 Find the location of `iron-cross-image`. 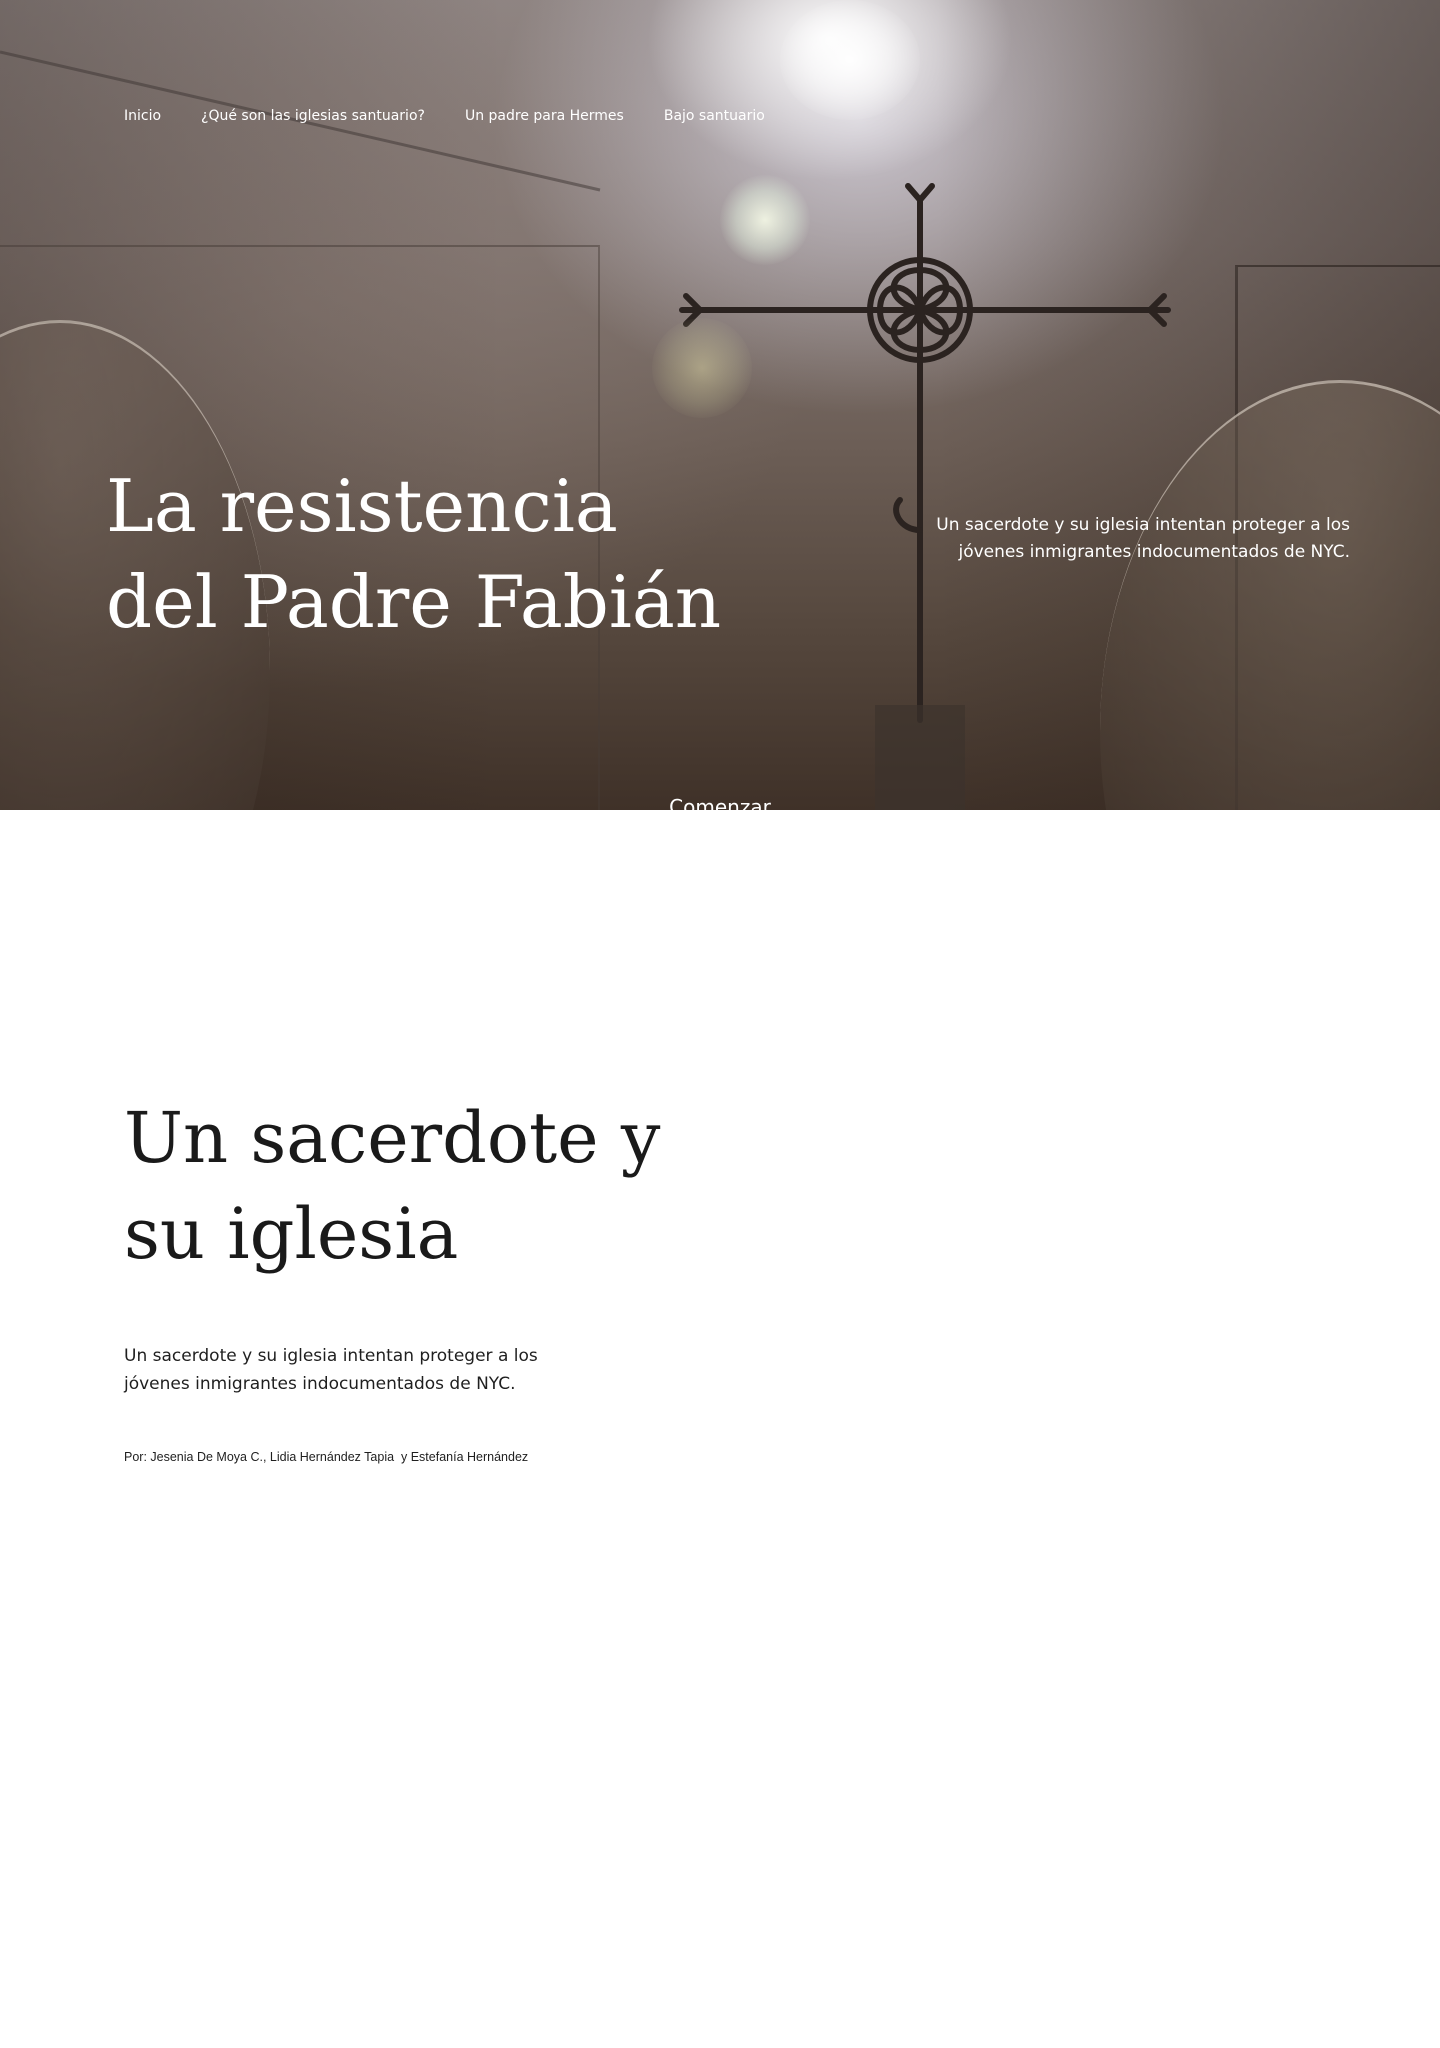

iron-cross-image is located at coordinates (925, 496).